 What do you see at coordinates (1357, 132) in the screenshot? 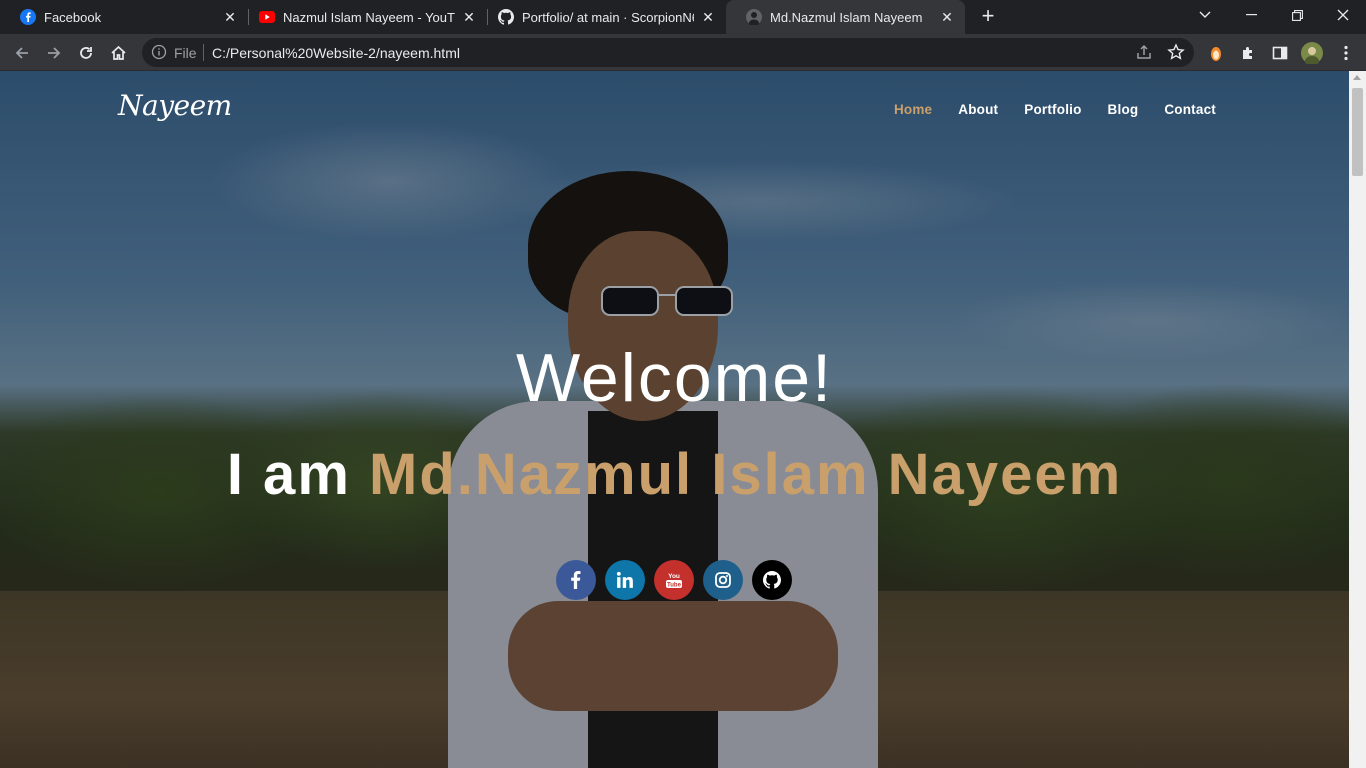
I see `scrollbar-thumb` at bounding box center [1357, 132].